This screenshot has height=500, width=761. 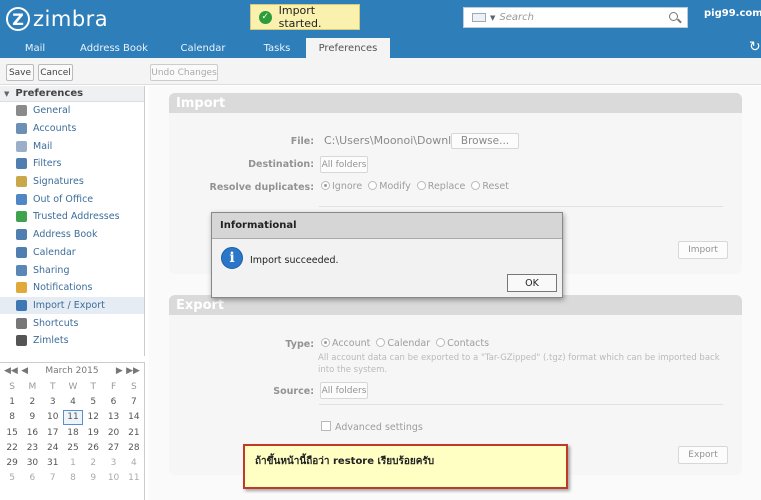 I want to click on tab-tasks: Tasks, so click(x=277, y=48).